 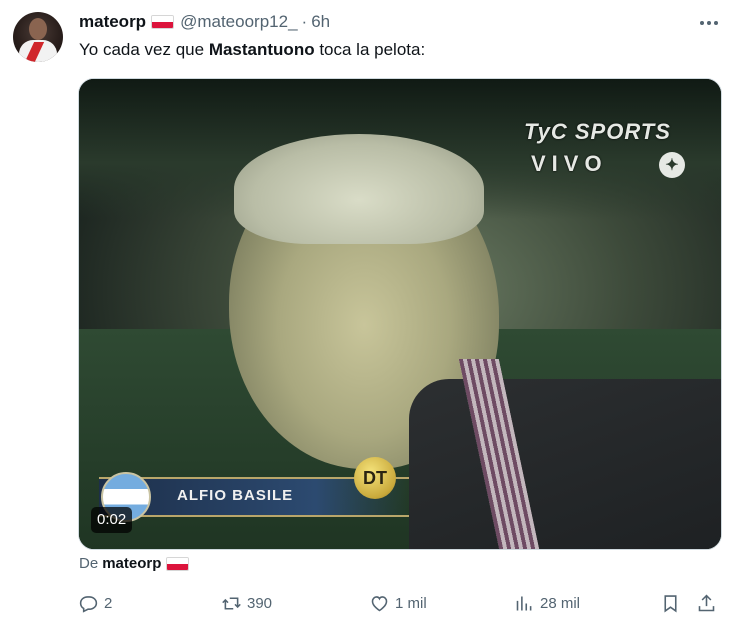 I want to click on bookmark-button, so click(x=670, y=603).